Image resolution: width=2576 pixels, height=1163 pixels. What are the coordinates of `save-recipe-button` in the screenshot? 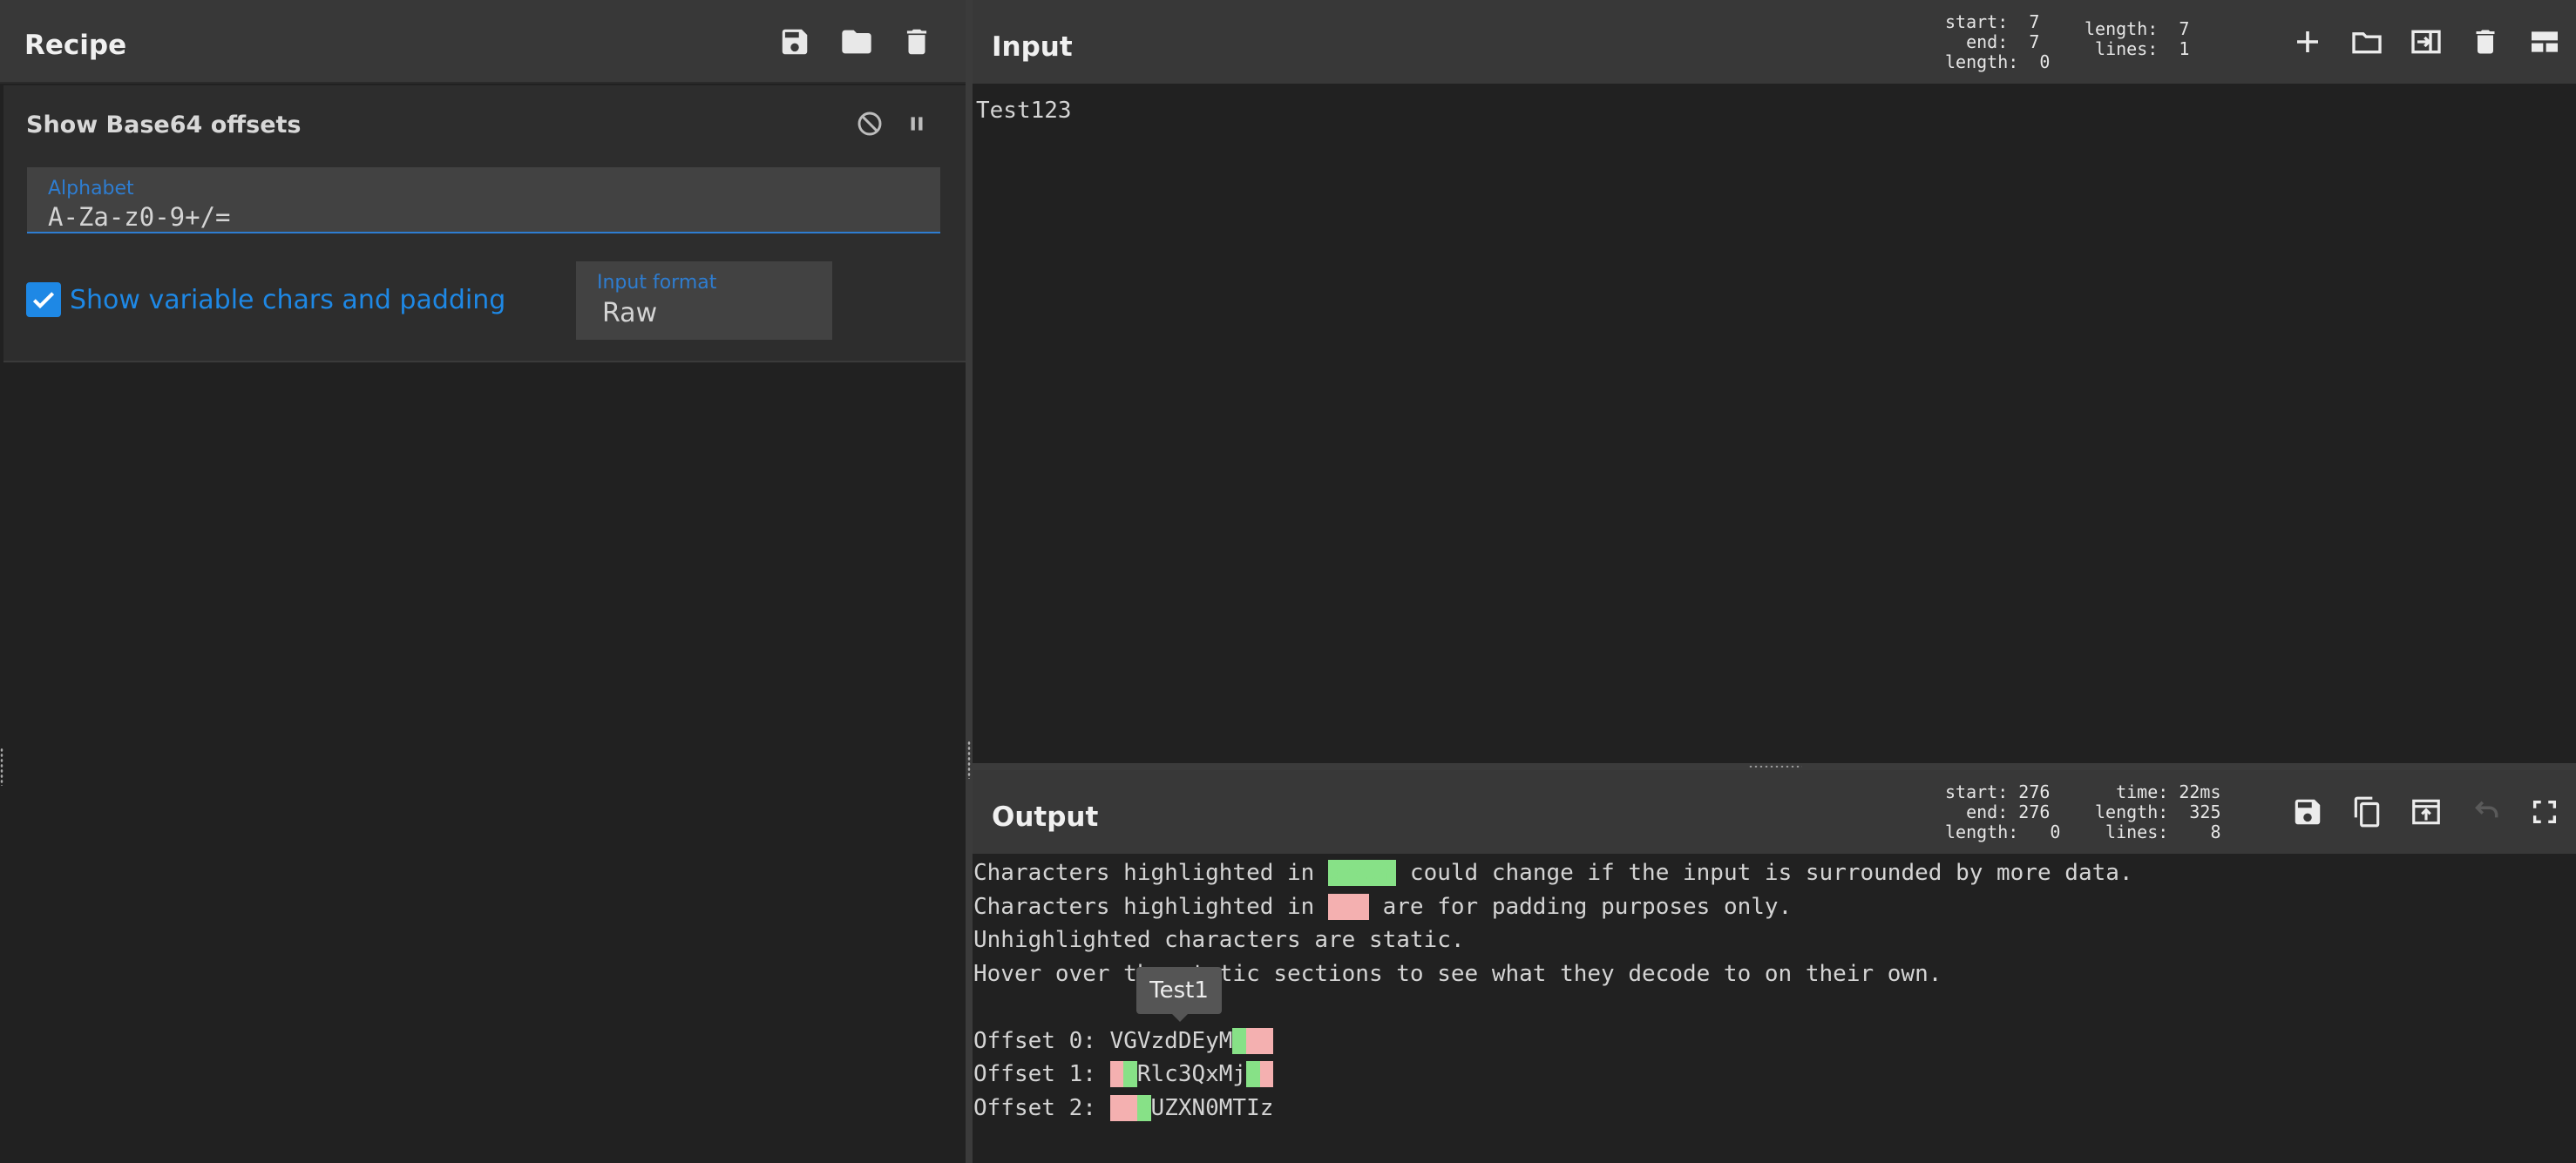 It's located at (795, 42).